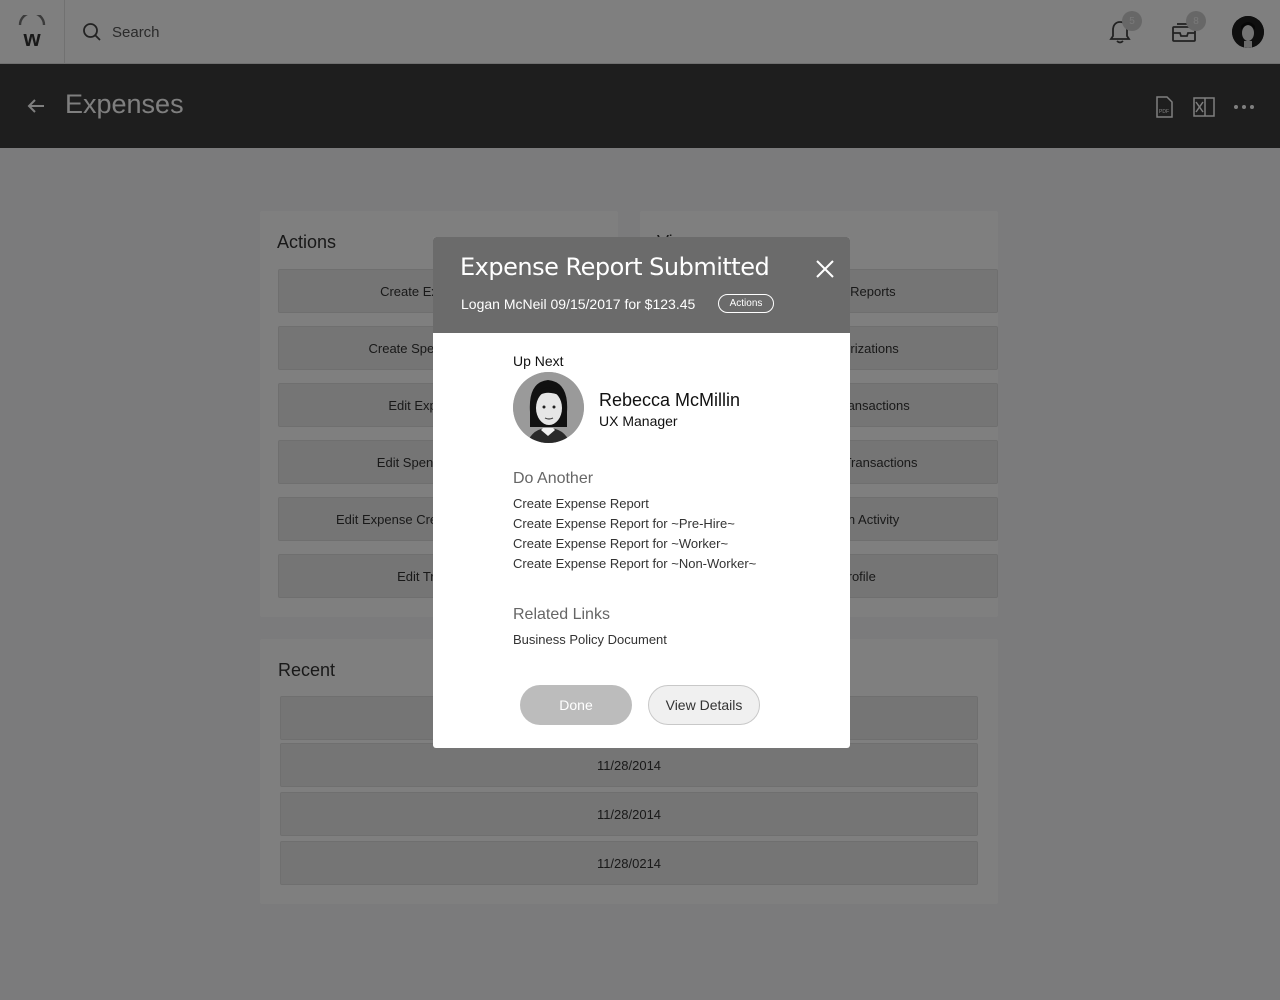 The image size is (1280, 1000). Describe the element at coordinates (615, 267) in the screenshot. I see `dialog-title: Expense Report Submitted` at that location.